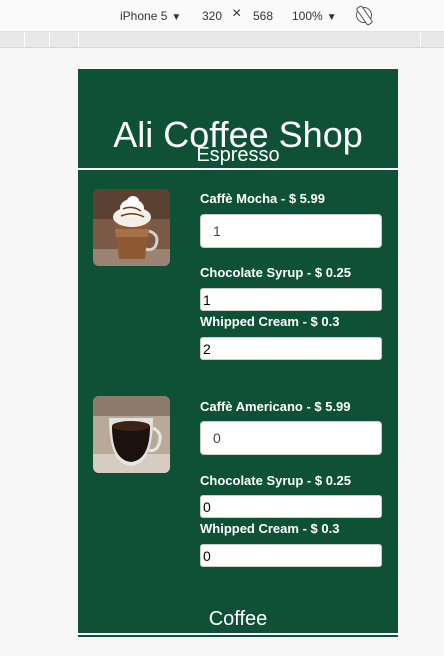 Image resolution: width=444 pixels, height=656 pixels. Describe the element at coordinates (131, 434) in the screenshot. I see `caffe-americano-image` at that location.